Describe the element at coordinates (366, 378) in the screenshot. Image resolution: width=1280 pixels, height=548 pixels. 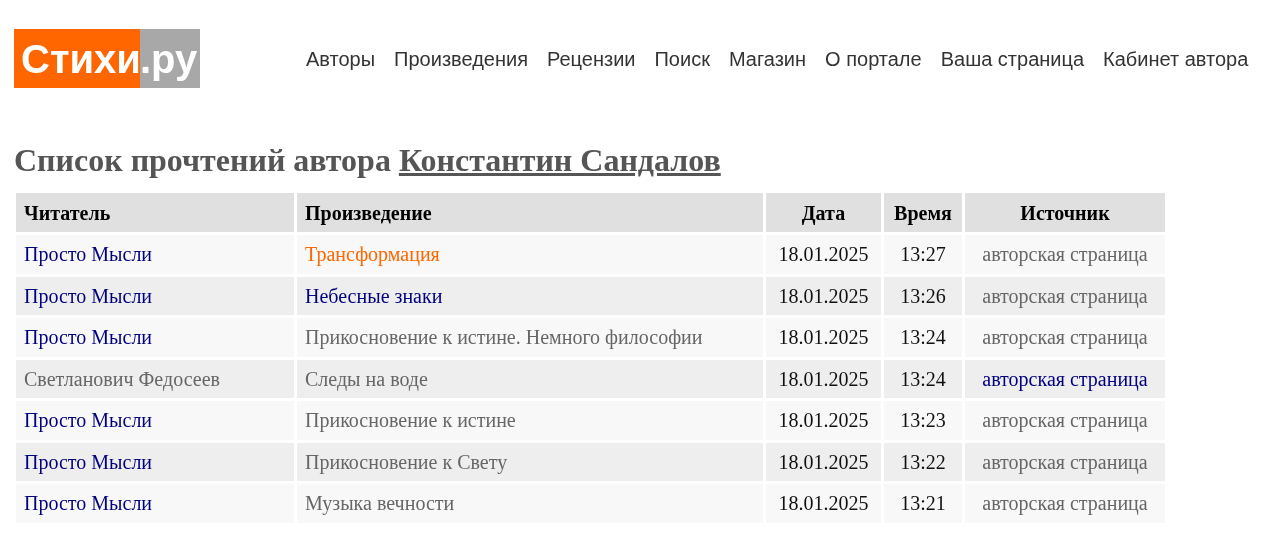
I see `work-link: Следы на воде` at that location.